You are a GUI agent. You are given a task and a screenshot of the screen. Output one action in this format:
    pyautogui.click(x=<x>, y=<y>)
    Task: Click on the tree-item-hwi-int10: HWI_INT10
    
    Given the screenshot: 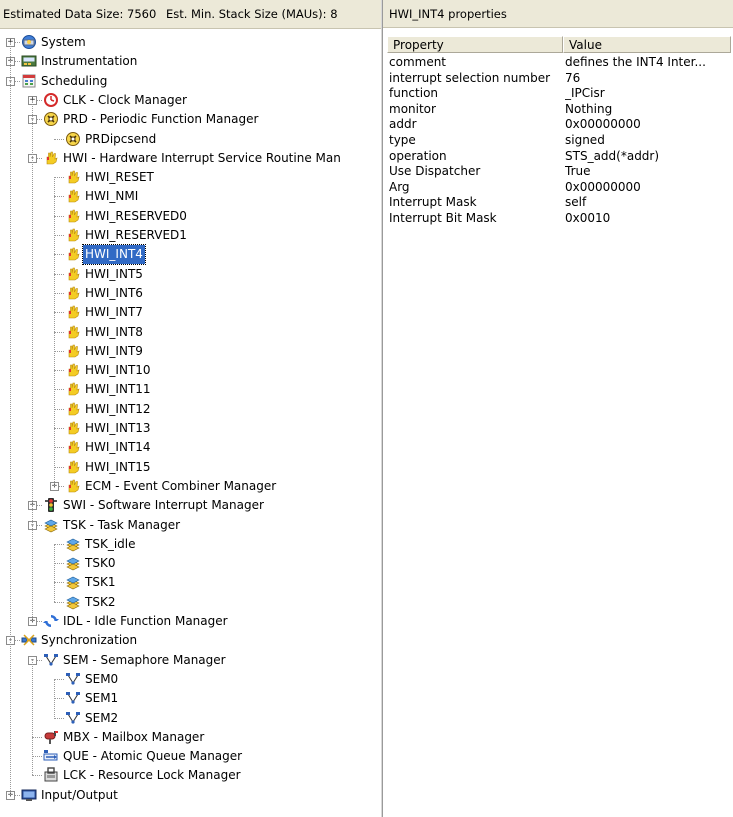 What is the action you would take?
    pyautogui.click(x=190, y=370)
    